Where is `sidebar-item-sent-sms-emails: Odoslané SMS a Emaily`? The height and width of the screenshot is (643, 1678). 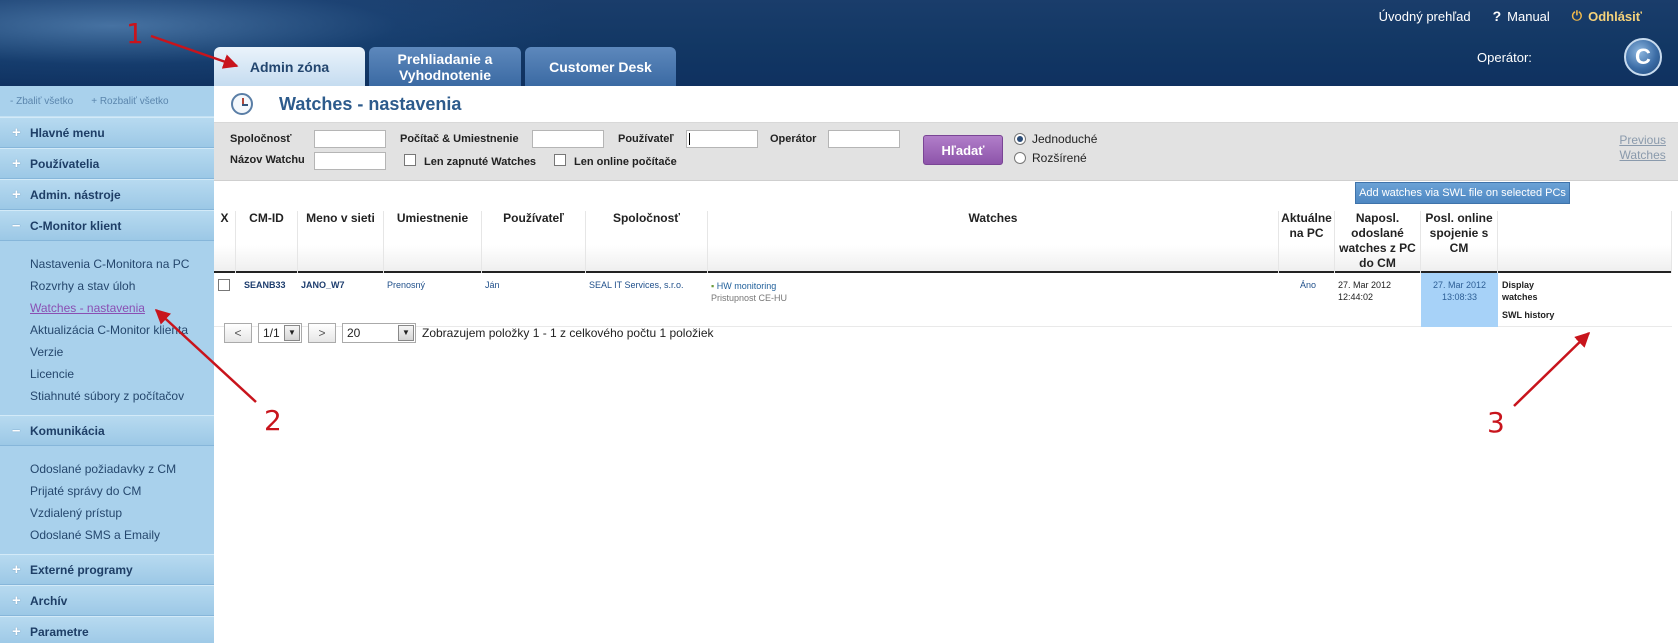
sidebar-item-sent-sms-emails: Odoslané SMS a Emaily is located at coordinates (122, 535).